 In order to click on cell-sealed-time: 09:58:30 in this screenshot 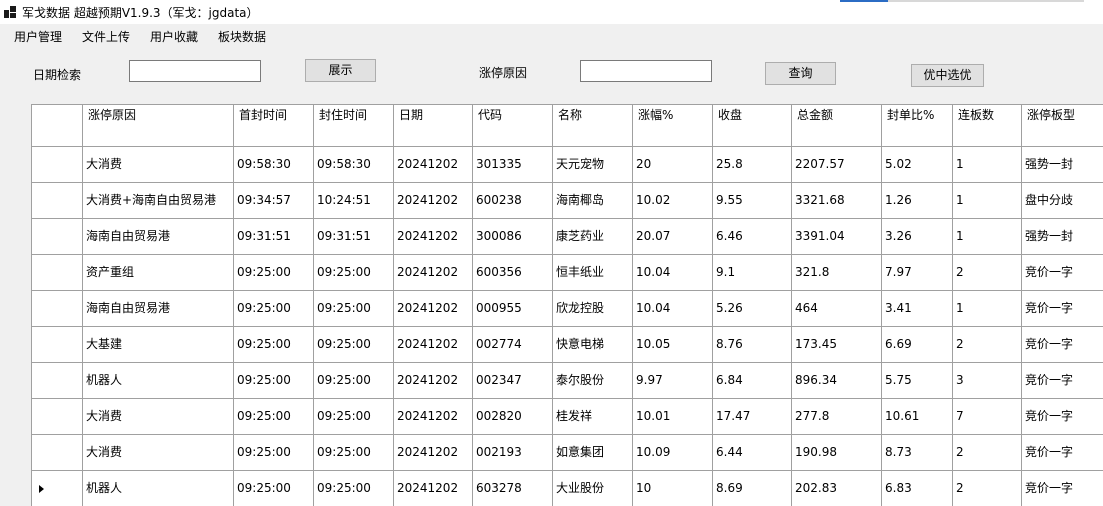, I will do `click(354, 165)`.